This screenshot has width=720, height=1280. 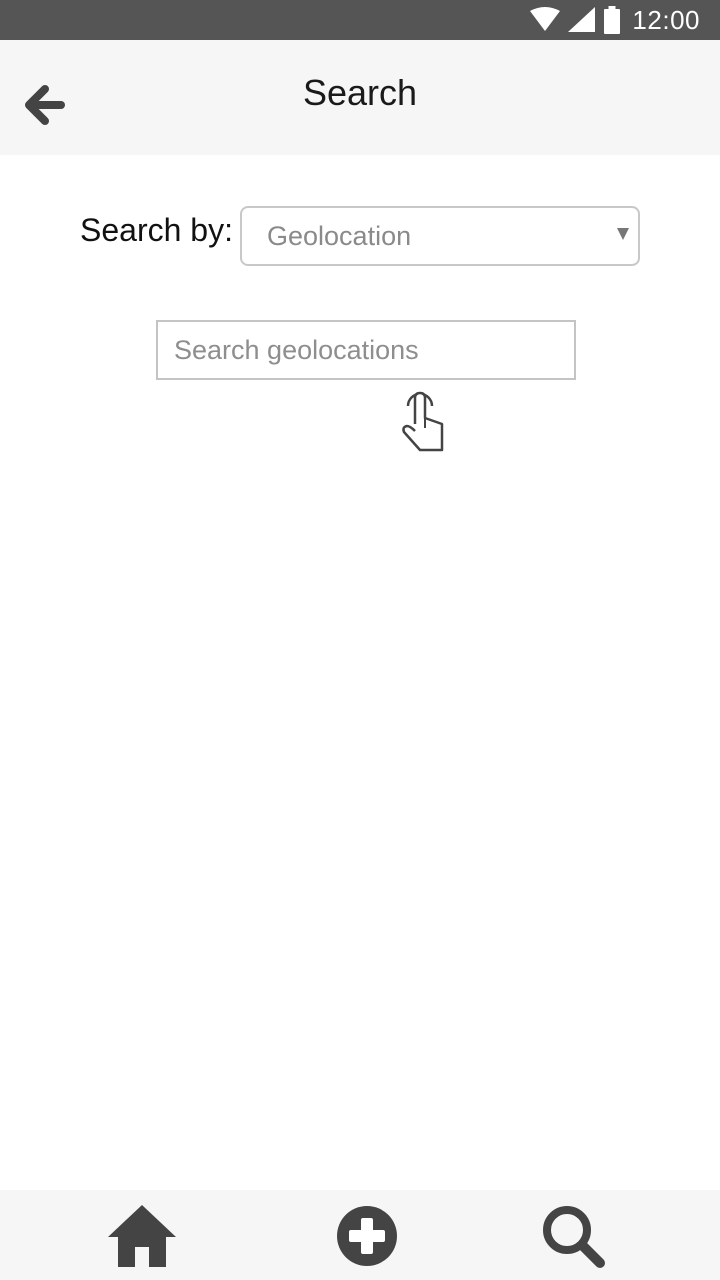 What do you see at coordinates (666, 19) in the screenshot?
I see `status-time: 12:00` at bounding box center [666, 19].